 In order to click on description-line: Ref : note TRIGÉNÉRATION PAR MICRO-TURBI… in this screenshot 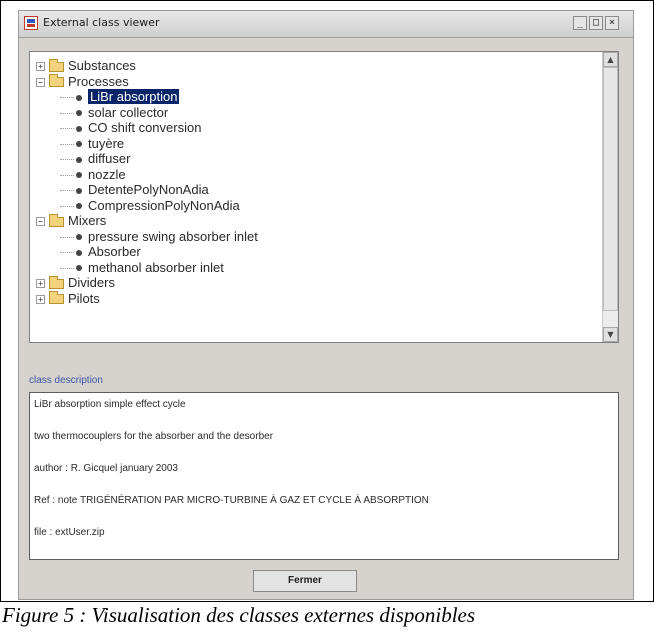, I will do `click(231, 500)`.